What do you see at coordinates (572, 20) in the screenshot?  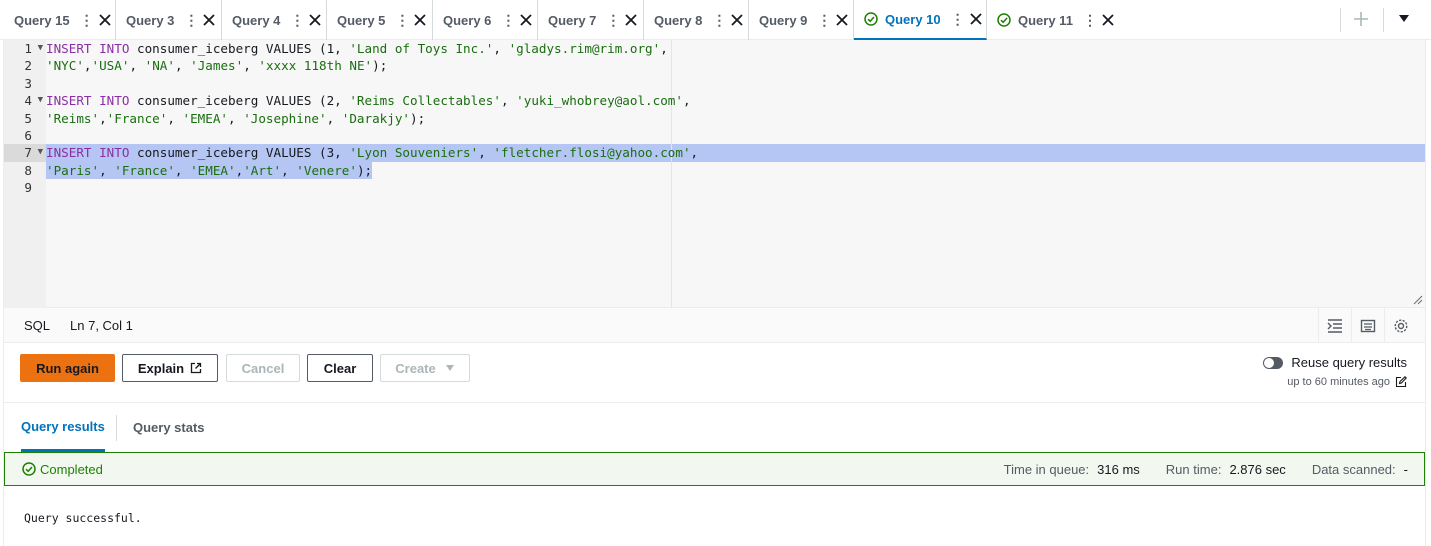 I see `tab-label: Query 7` at bounding box center [572, 20].